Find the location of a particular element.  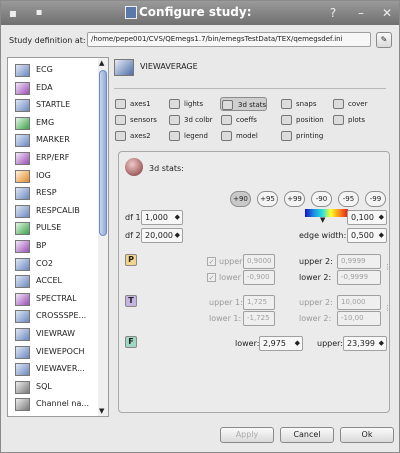

f-upper-value: 23,399 is located at coordinates (361, 343).